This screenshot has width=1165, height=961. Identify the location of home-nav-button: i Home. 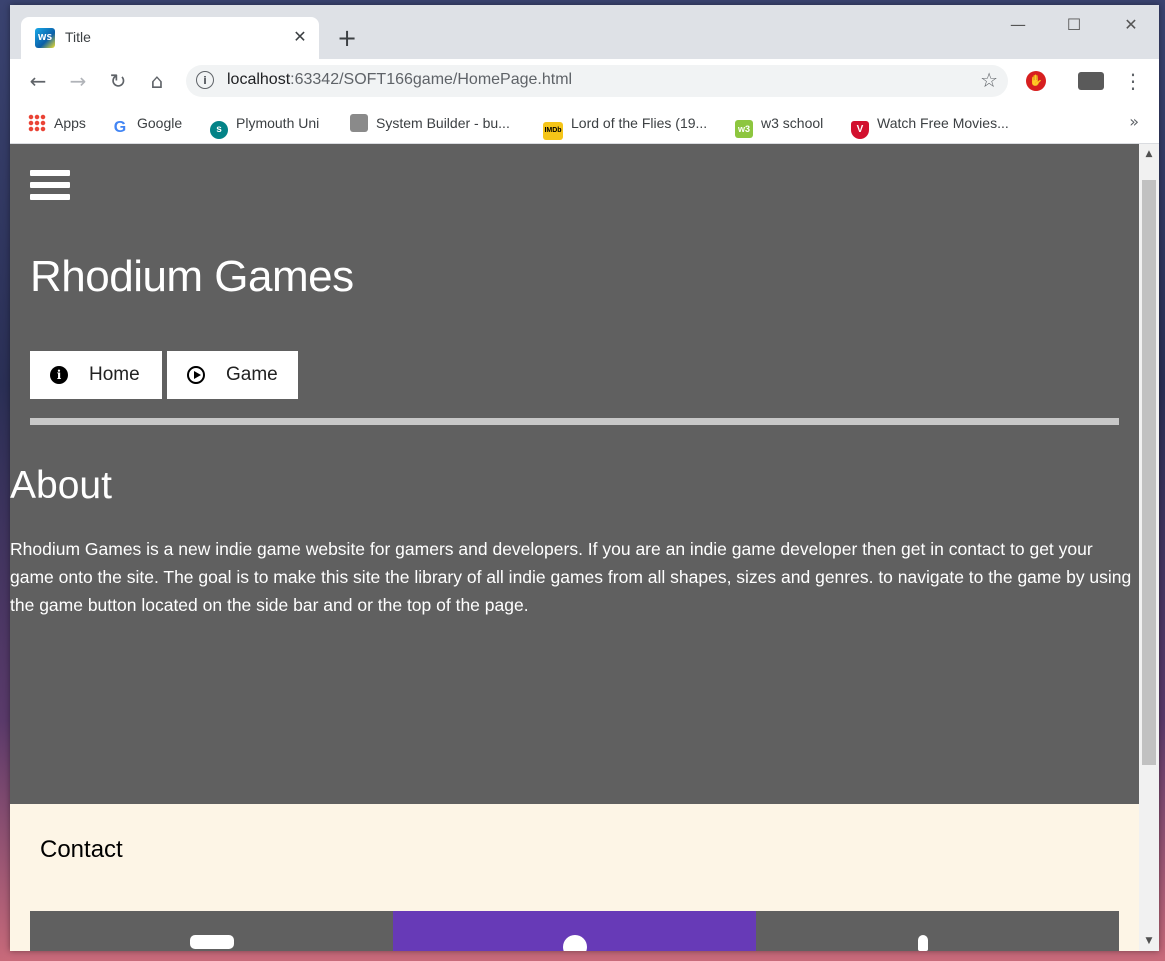
(96, 375).